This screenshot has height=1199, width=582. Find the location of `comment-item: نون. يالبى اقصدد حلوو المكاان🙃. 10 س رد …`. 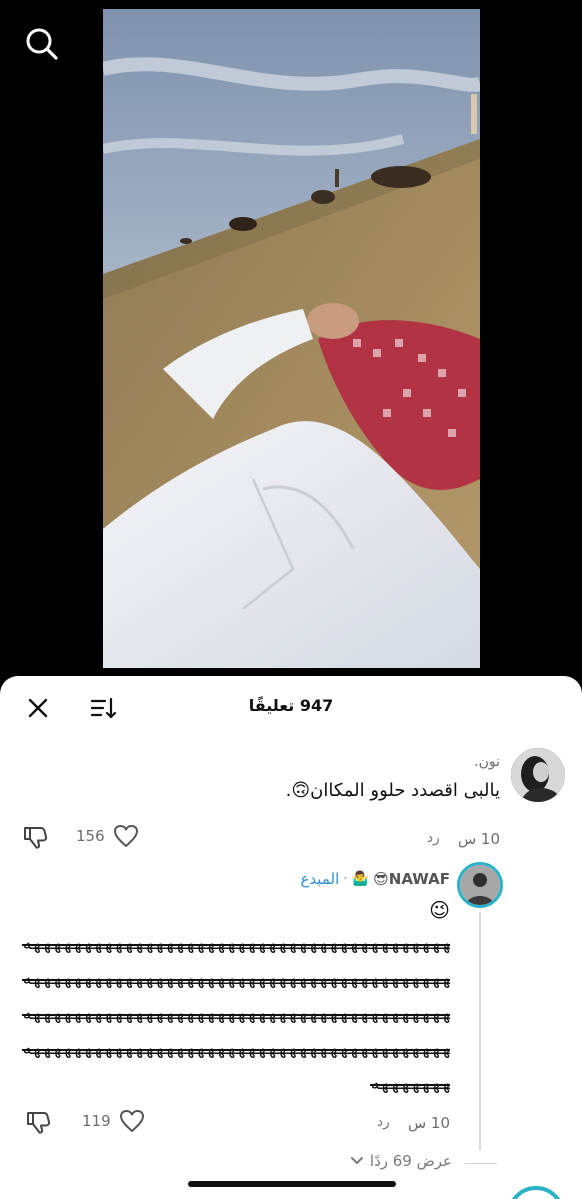

comment-item: نون. يالبى اقصدد حلوو المكاان🙃. 10 س رد … is located at coordinates (291, 801).